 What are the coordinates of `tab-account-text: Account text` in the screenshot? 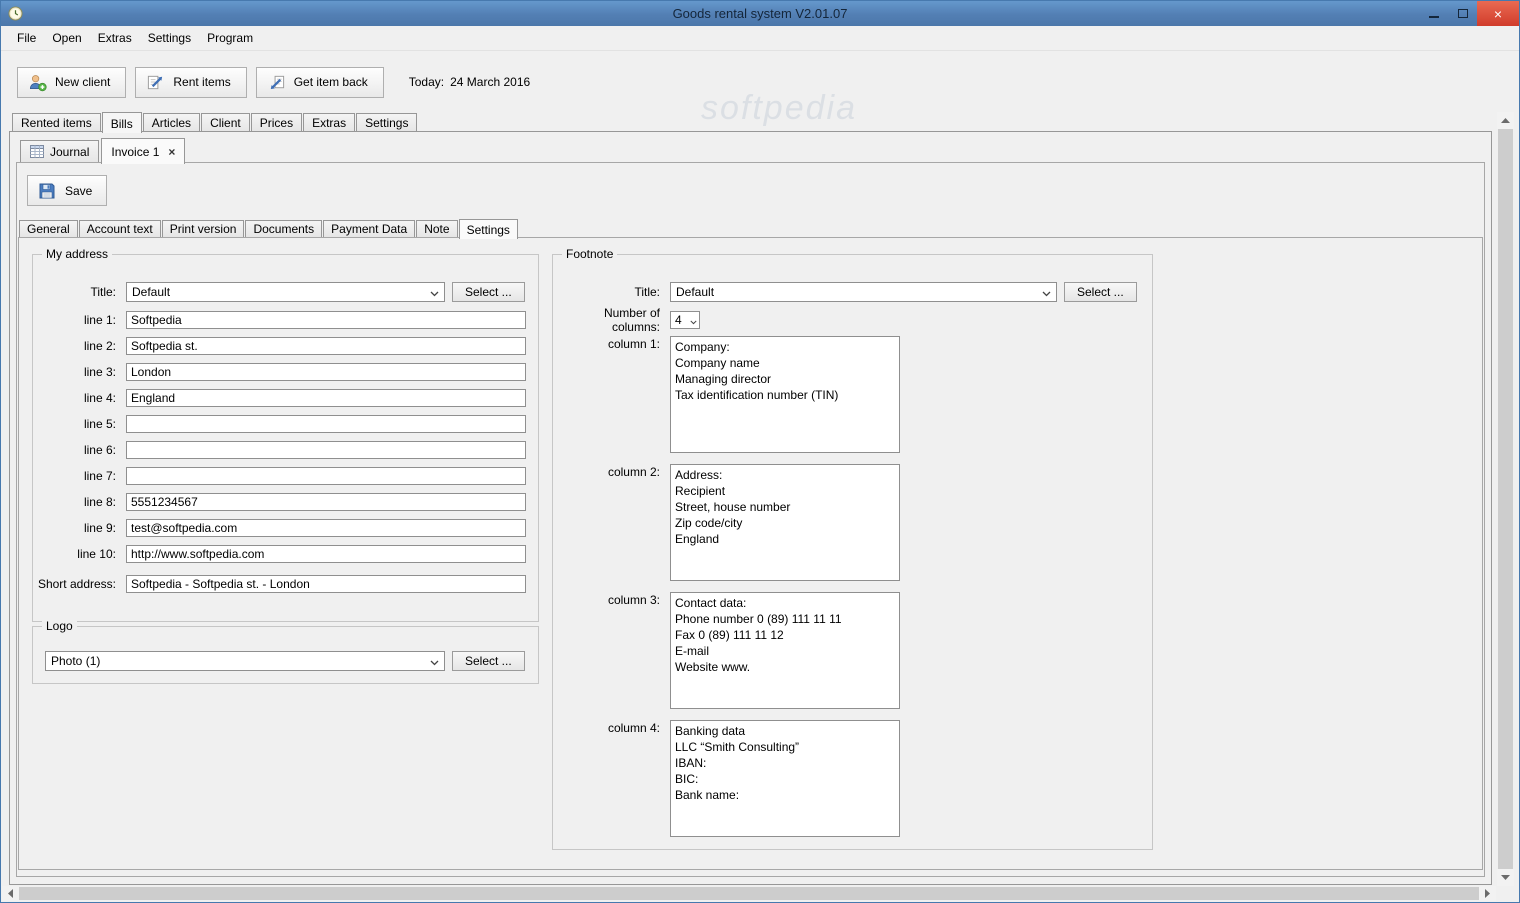 It's located at (119, 228).